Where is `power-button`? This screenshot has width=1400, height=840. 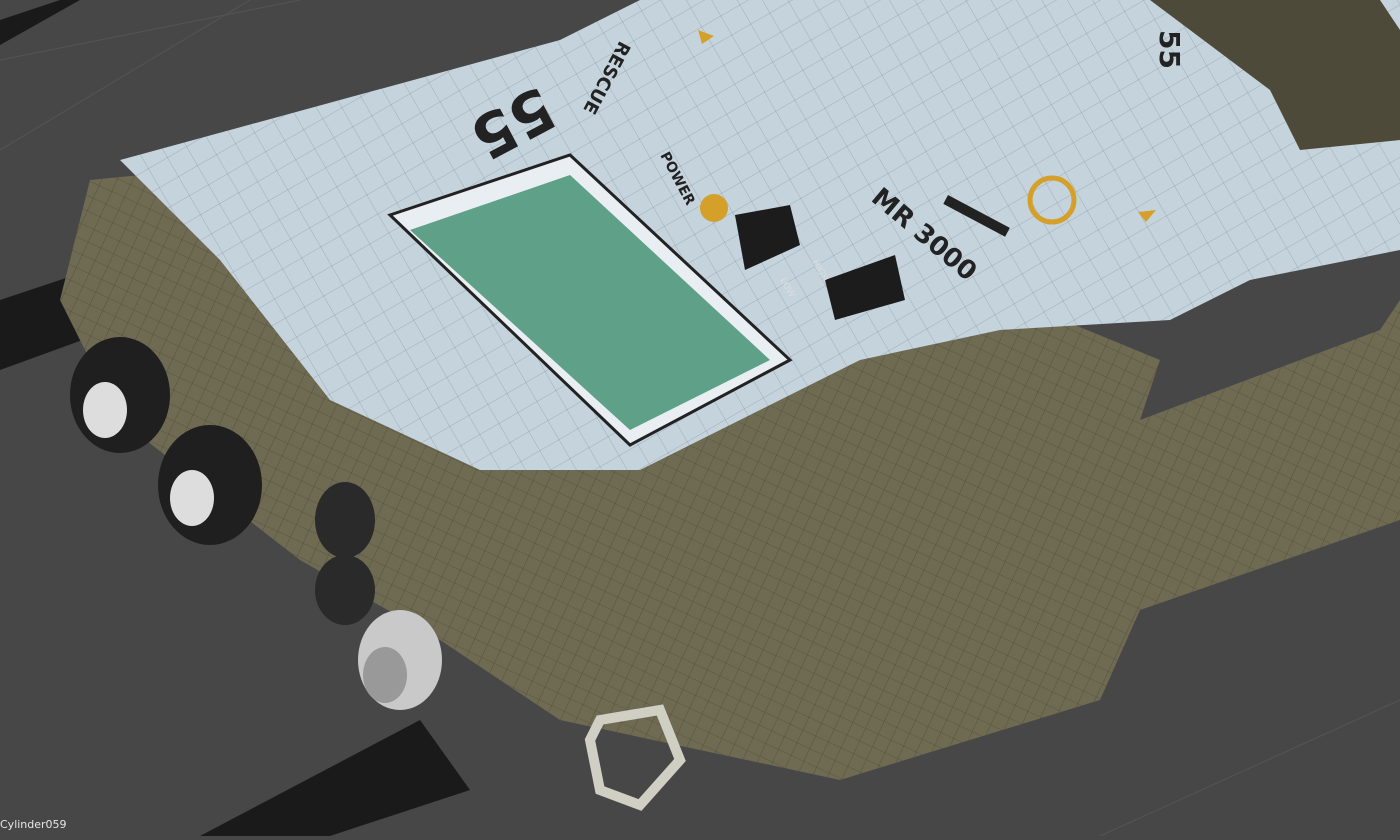
power-button is located at coordinates (714, 208).